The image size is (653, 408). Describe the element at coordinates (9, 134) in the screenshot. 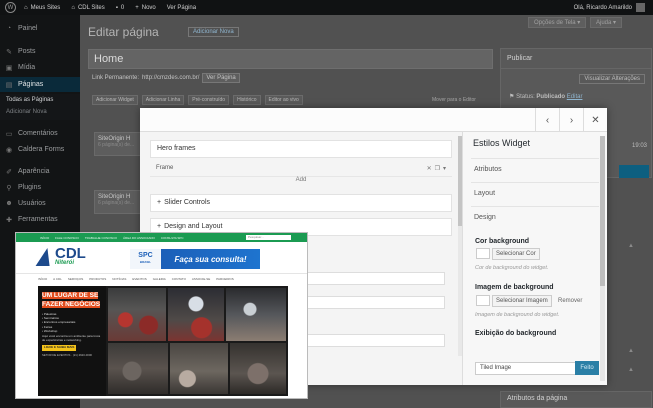

I see `comment-icon: ▭` at that location.